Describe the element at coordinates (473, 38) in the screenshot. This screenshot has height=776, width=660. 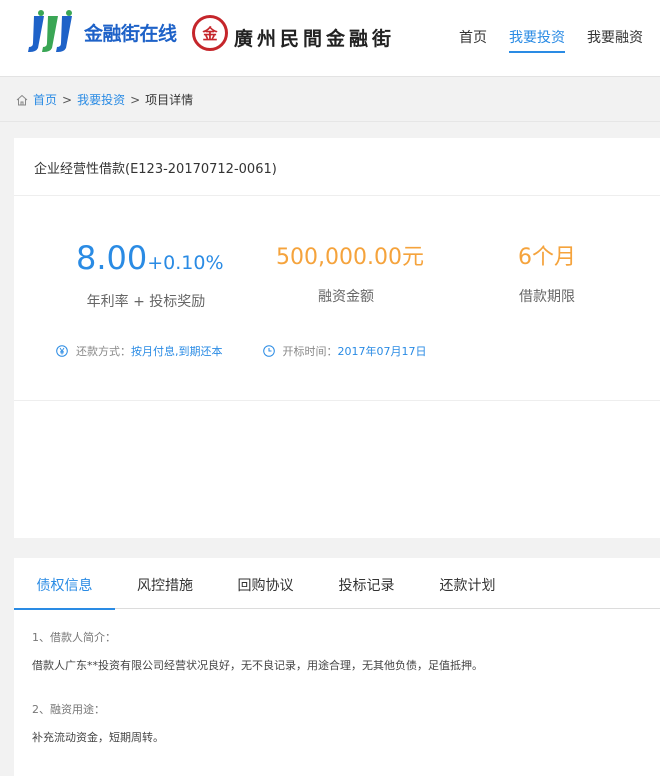
I see `nav-home: 首页` at that location.